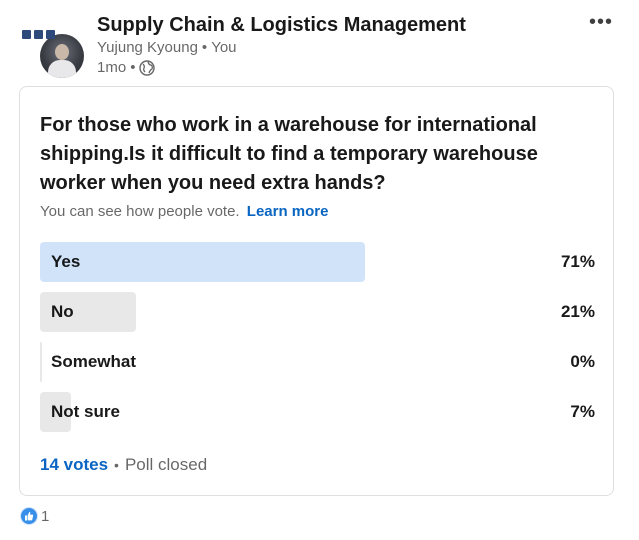  What do you see at coordinates (62, 69) in the screenshot?
I see `avatar-body` at bounding box center [62, 69].